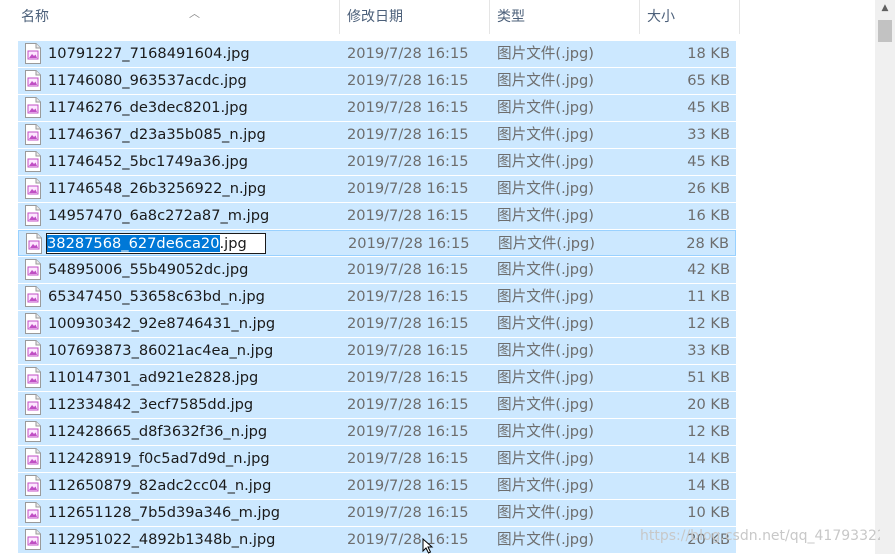 The height and width of the screenshot is (554, 895). I want to click on file-size: 26 KB, so click(708, 188).